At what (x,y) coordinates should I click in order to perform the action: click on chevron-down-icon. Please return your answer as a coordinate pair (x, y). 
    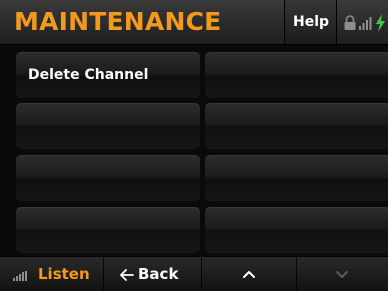
    Looking at the image, I should click on (342, 274).